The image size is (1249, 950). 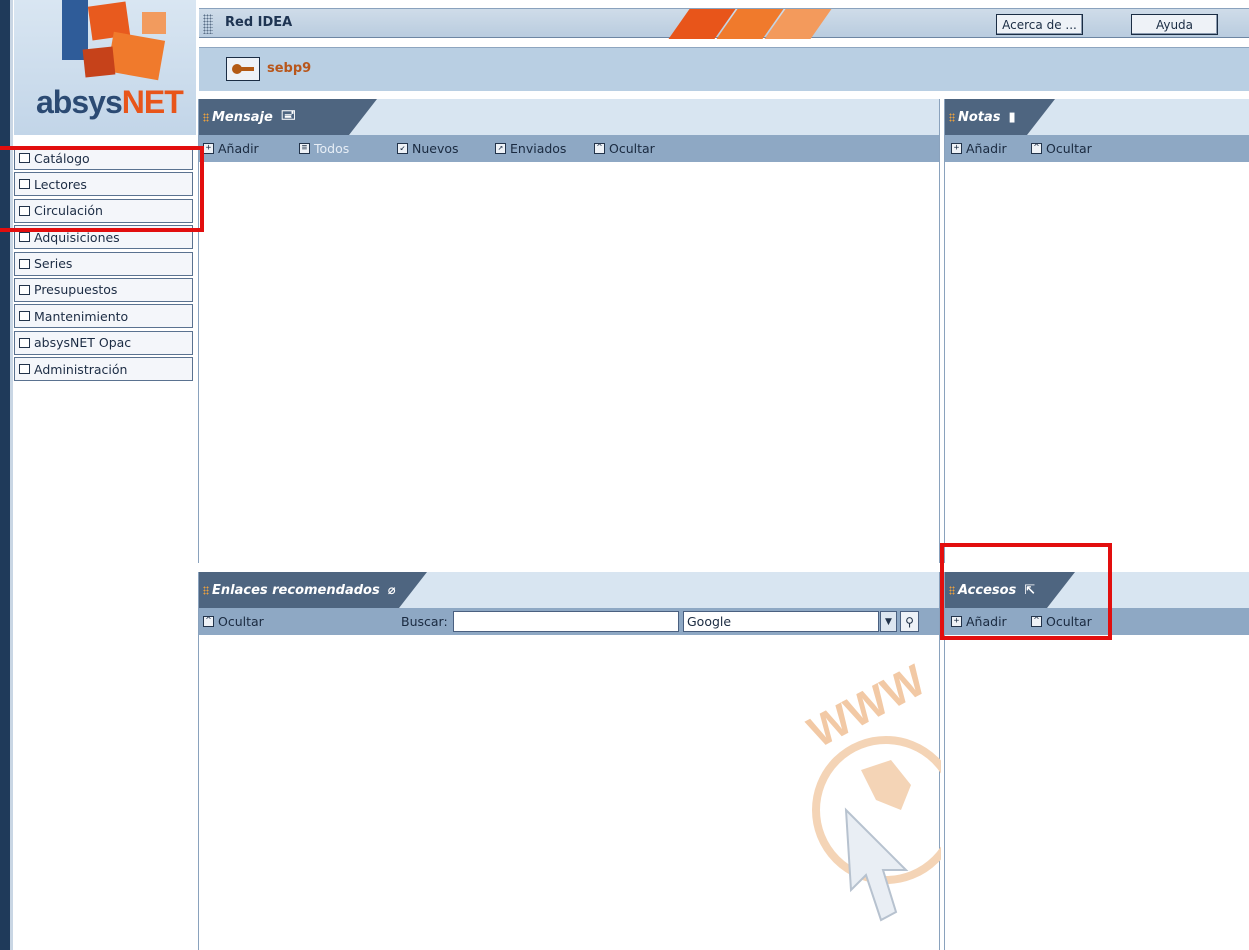 I want to click on annotation-box-accesos, so click(x=1026, y=591).